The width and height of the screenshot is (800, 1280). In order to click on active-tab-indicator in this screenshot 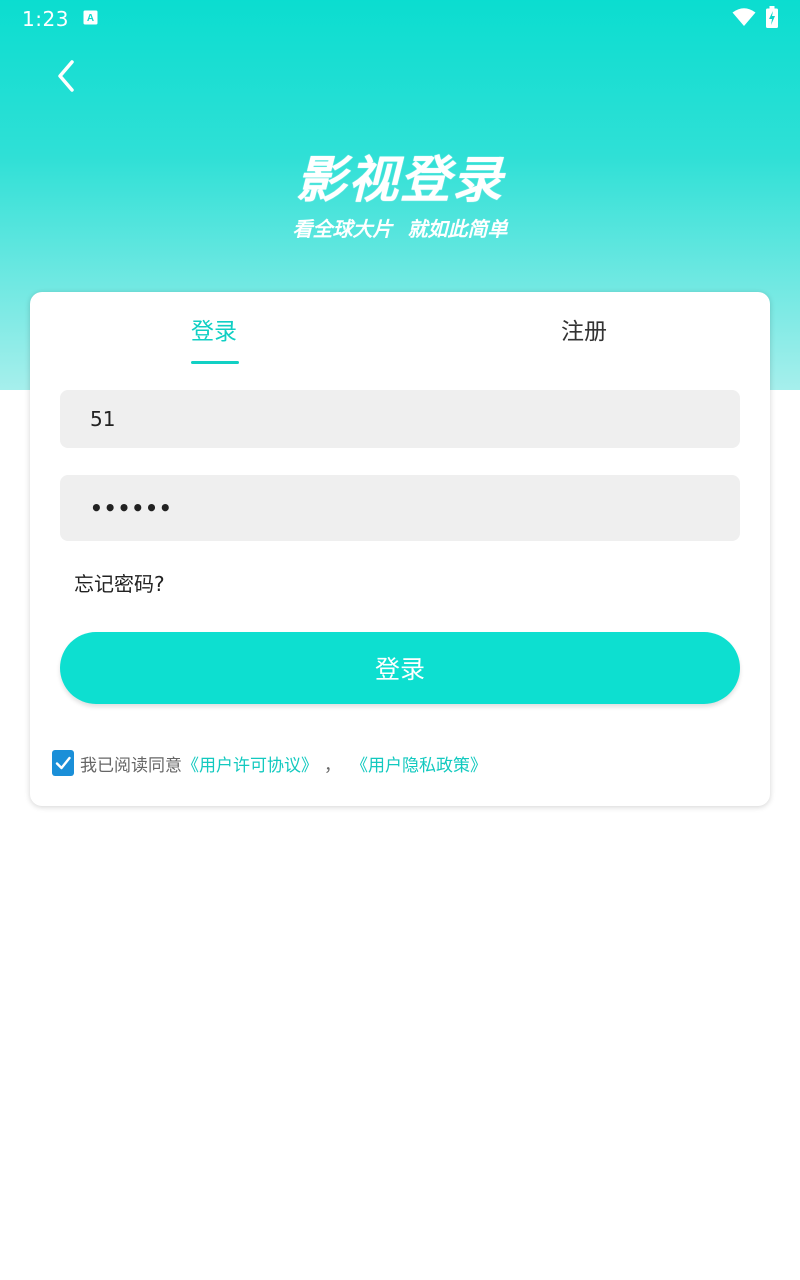, I will do `click(215, 362)`.